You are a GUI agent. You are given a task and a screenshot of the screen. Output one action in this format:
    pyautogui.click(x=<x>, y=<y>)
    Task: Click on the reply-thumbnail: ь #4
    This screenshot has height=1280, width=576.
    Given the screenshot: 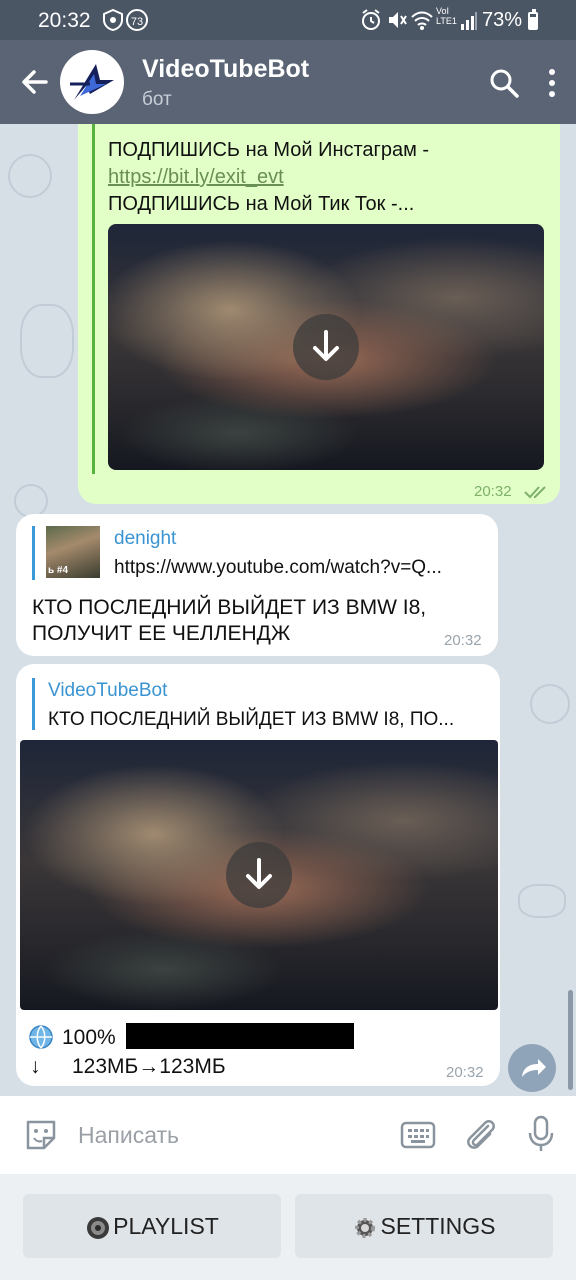 What is the action you would take?
    pyautogui.click(x=73, y=552)
    